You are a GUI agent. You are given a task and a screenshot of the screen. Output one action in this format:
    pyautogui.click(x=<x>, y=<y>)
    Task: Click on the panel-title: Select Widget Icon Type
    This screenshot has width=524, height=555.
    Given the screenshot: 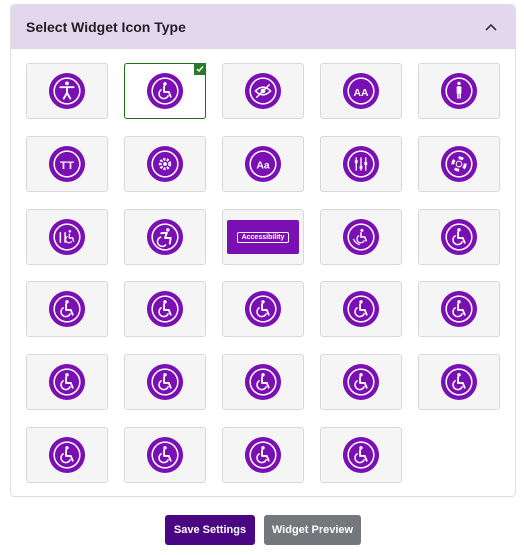 What is the action you would take?
    pyautogui.click(x=106, y=27)
    